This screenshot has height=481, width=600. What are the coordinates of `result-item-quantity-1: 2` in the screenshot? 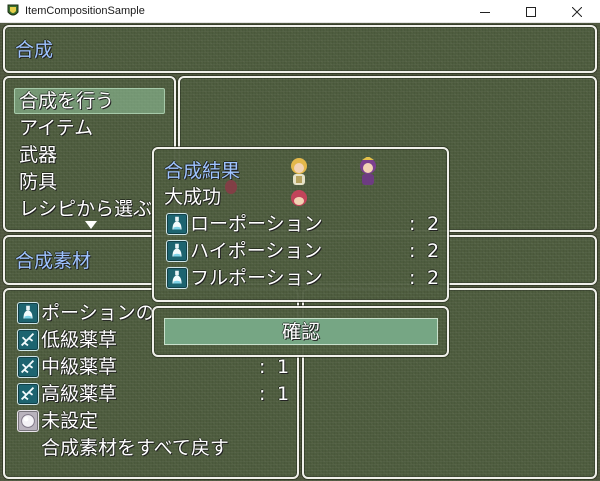 It's located at (433, 224).